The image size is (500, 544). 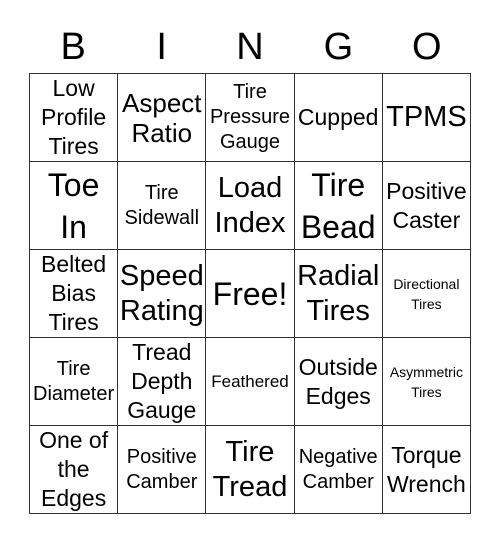 I want to click on bingo-cell: Tire Sidewall, so click(x=162, y=206).